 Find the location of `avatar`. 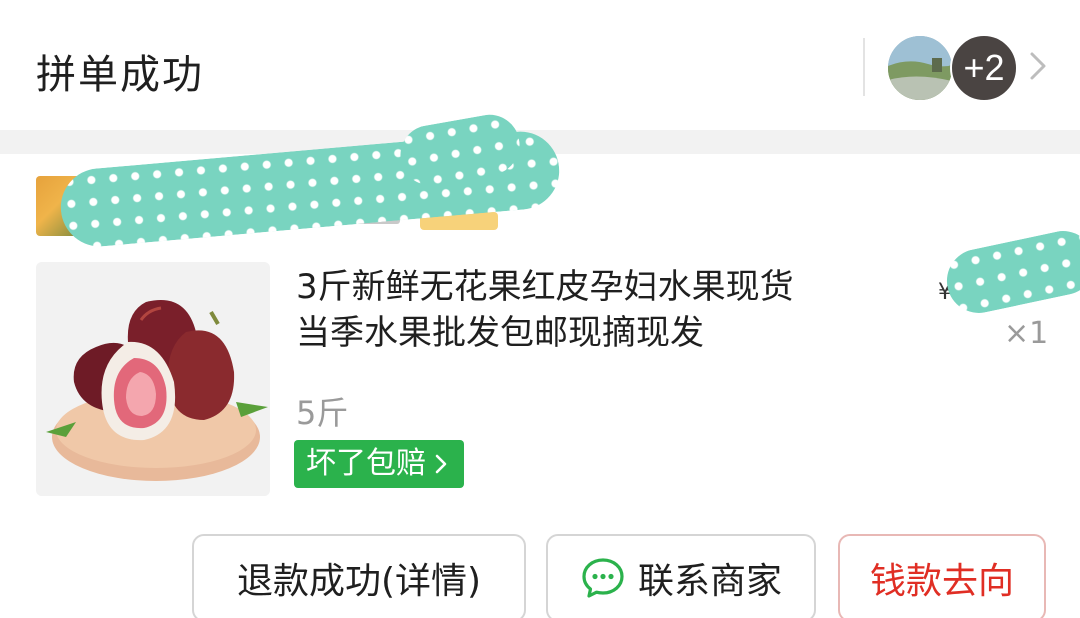

avatar is located at coordinates (920, 68).